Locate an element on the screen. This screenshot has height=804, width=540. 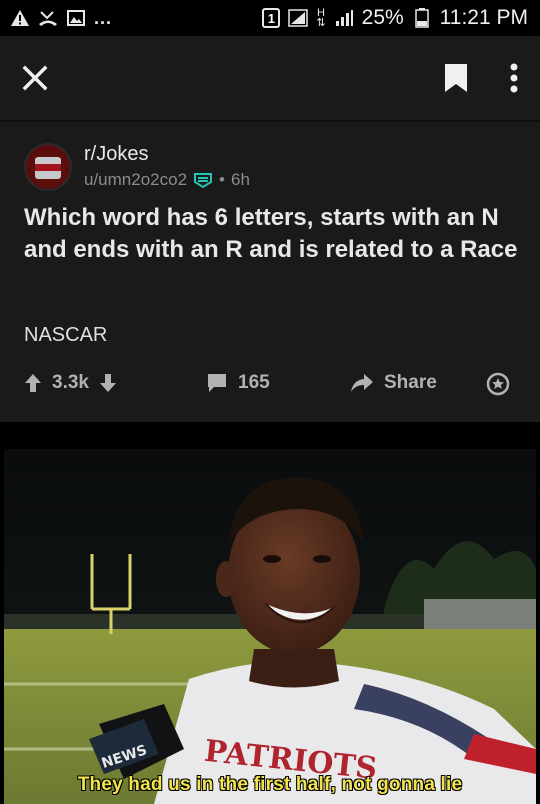
downvote-button is located at coordinates (108, 383).